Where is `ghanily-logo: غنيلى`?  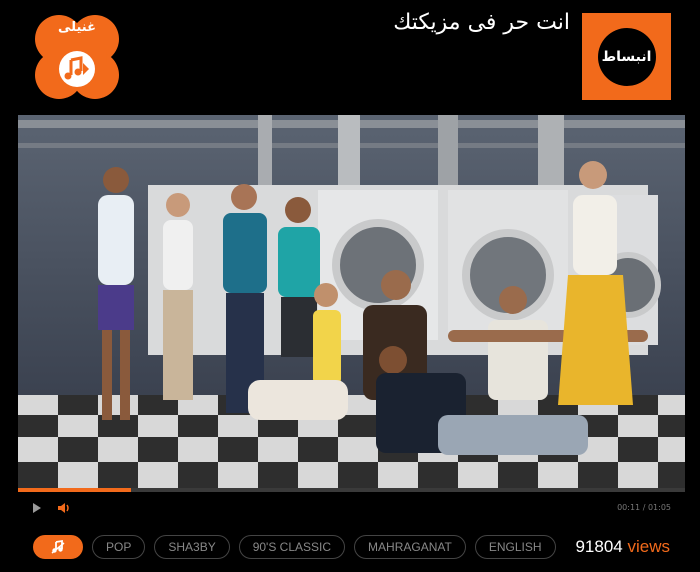 ghanily-logo: غنيلى is located at coordinates (77, 57).